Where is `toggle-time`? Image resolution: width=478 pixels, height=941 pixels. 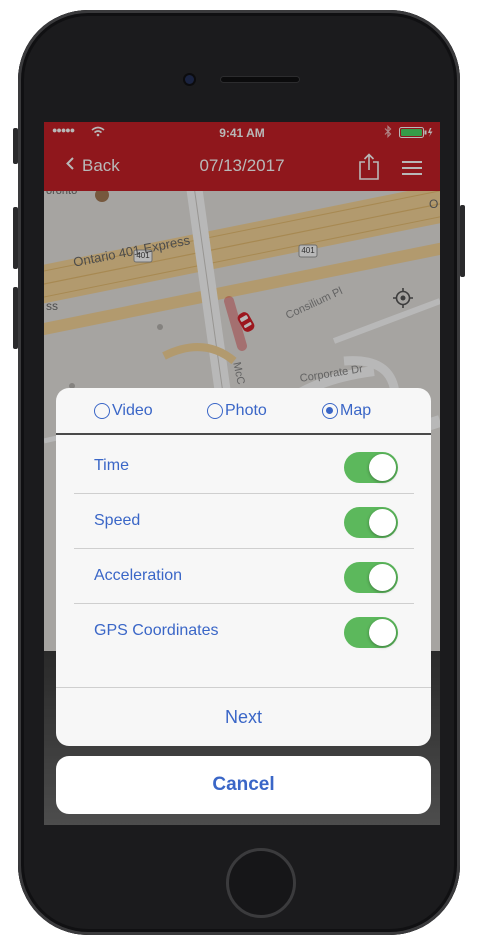 toggle-time is located at coordinates (371, 467).